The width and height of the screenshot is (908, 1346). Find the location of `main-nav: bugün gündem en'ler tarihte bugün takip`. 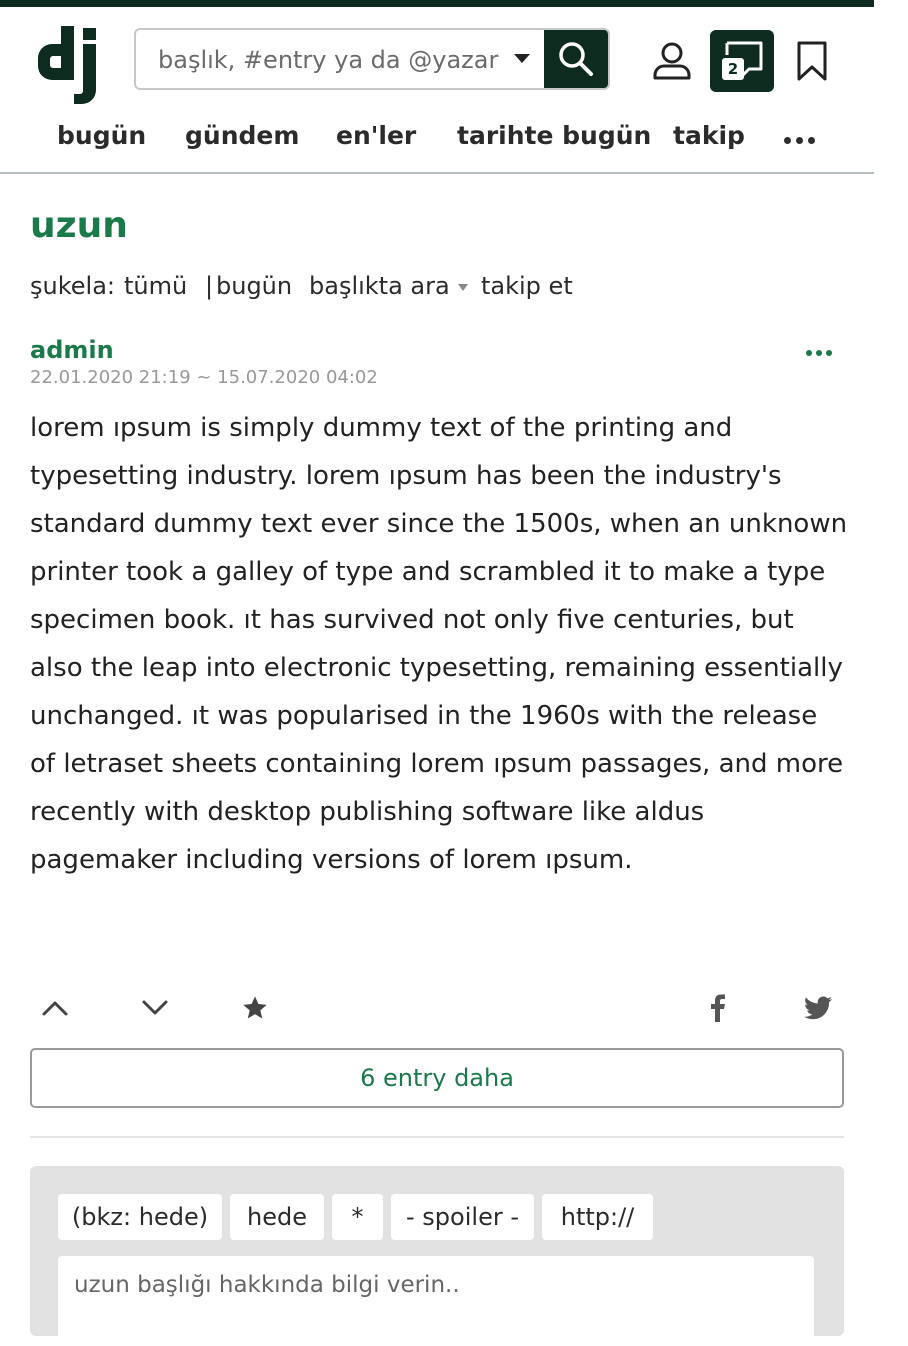

main-nav: bugün gündem en'ler tarihte bugün takip is located at coordinates (437, 143).